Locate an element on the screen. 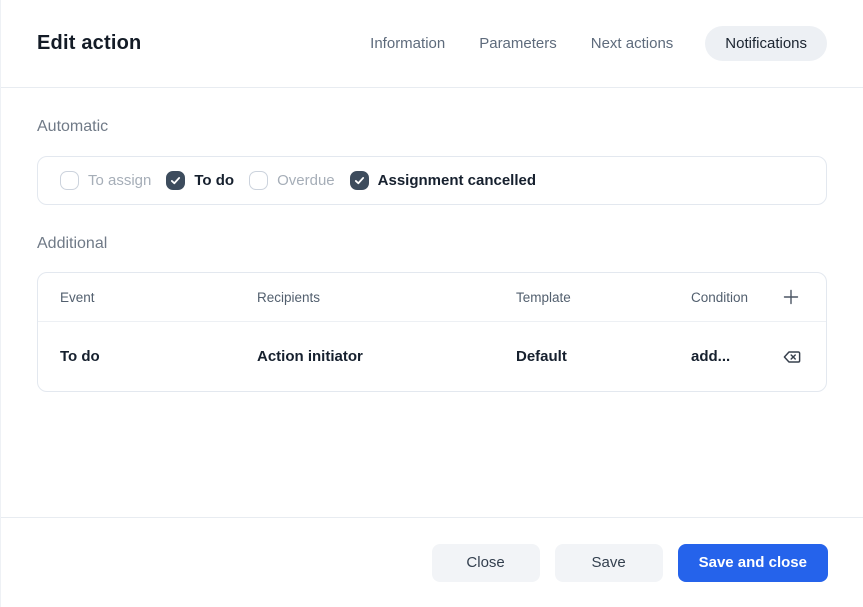 The width and height of the screenshot is (863, 607). column-recipients: Recipients is located at coordinates (289, 297).